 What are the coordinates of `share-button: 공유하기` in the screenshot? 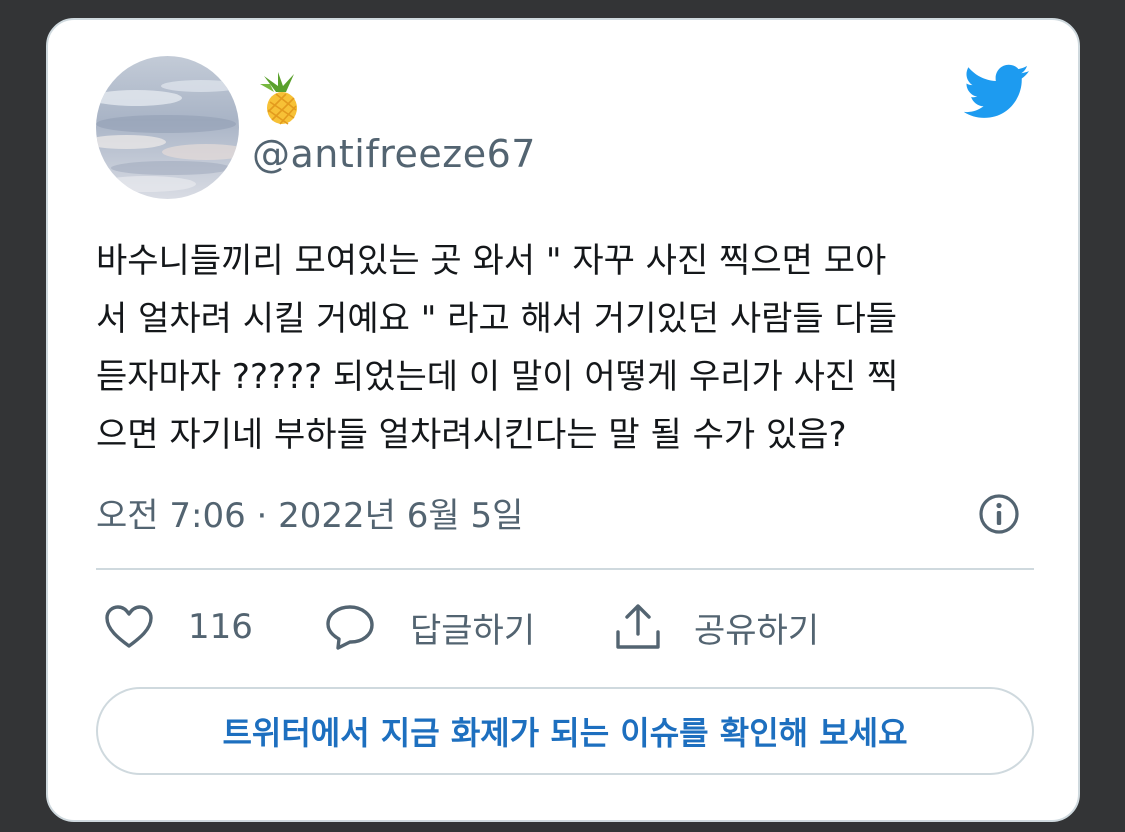 It's located at (715, 627).